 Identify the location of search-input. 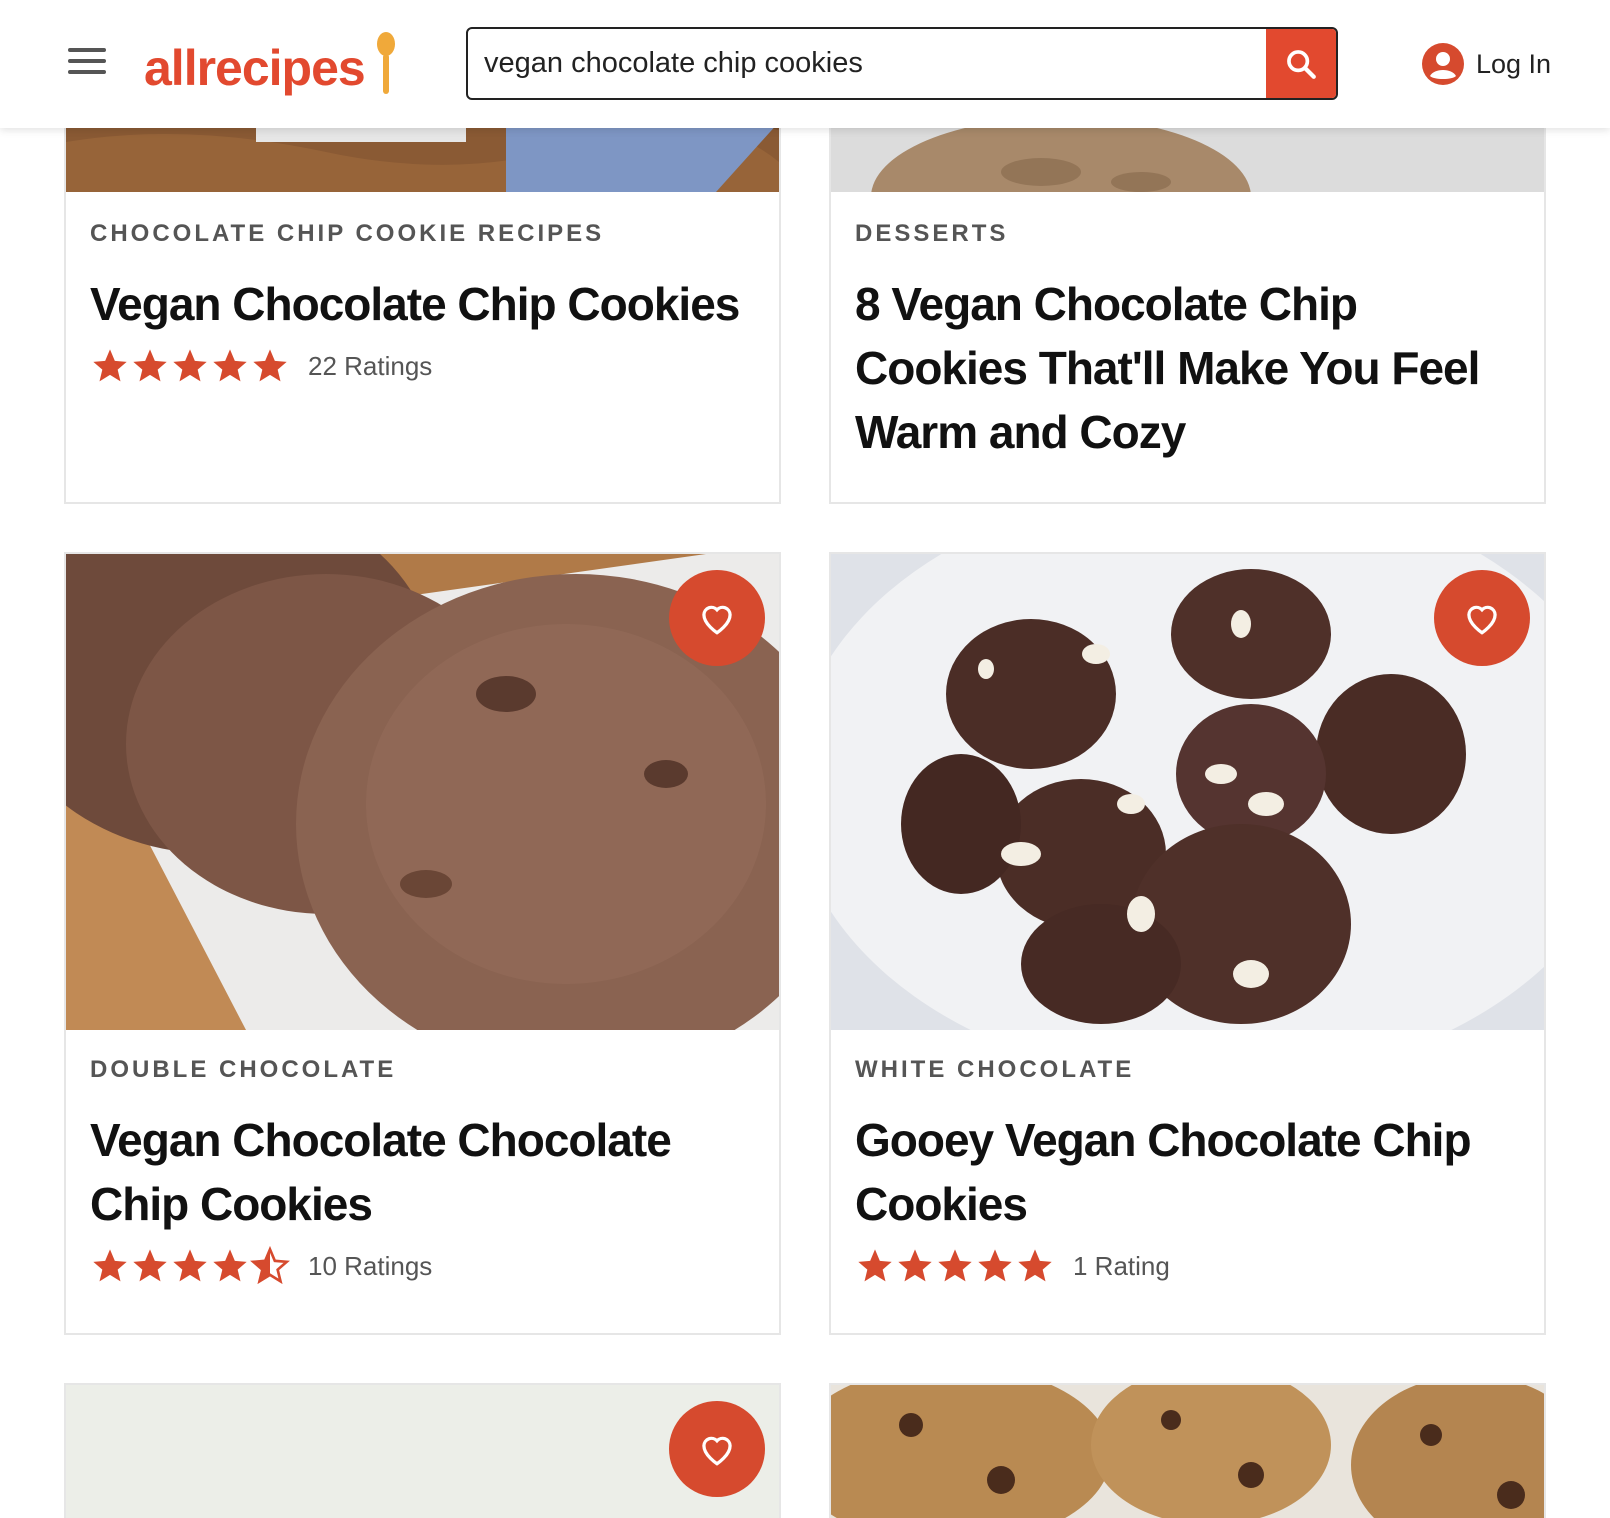
(868, 63).